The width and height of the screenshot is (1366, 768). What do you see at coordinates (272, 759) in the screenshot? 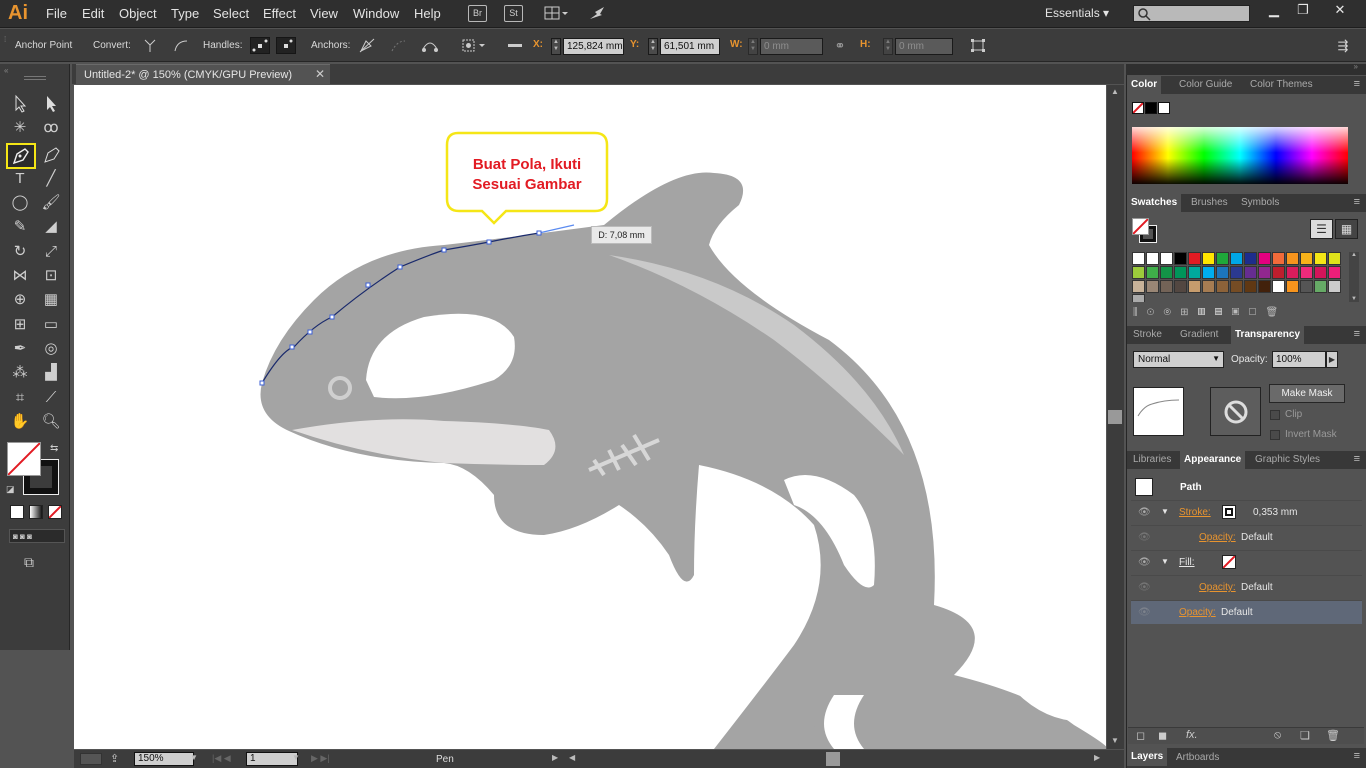
I see `artboard-field: 1` at bounding box center [272, 759].